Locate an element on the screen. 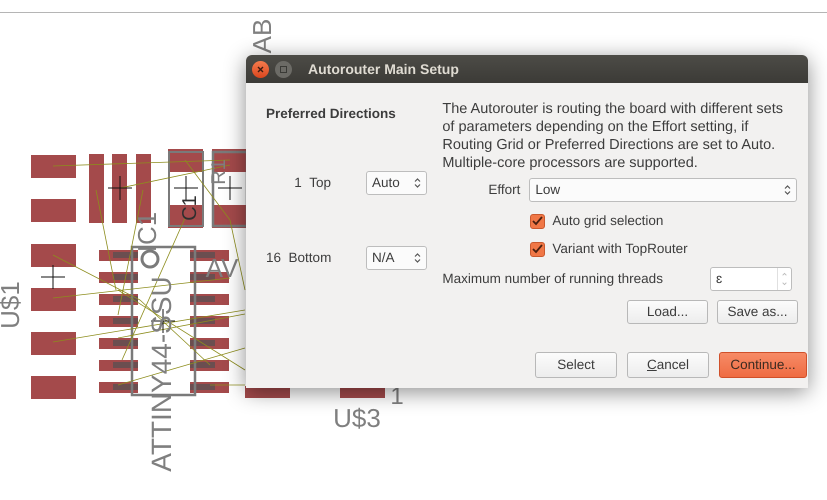 This screenshot has width=827, height=500. close-icon is located at coordinates (260, 69).